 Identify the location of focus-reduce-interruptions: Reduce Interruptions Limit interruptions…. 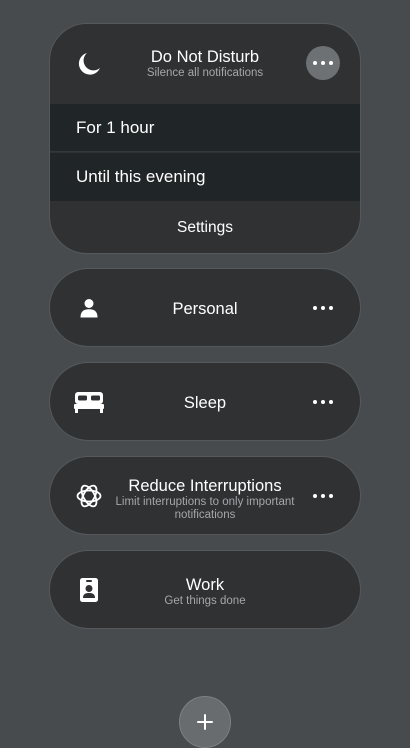
(205, 495).